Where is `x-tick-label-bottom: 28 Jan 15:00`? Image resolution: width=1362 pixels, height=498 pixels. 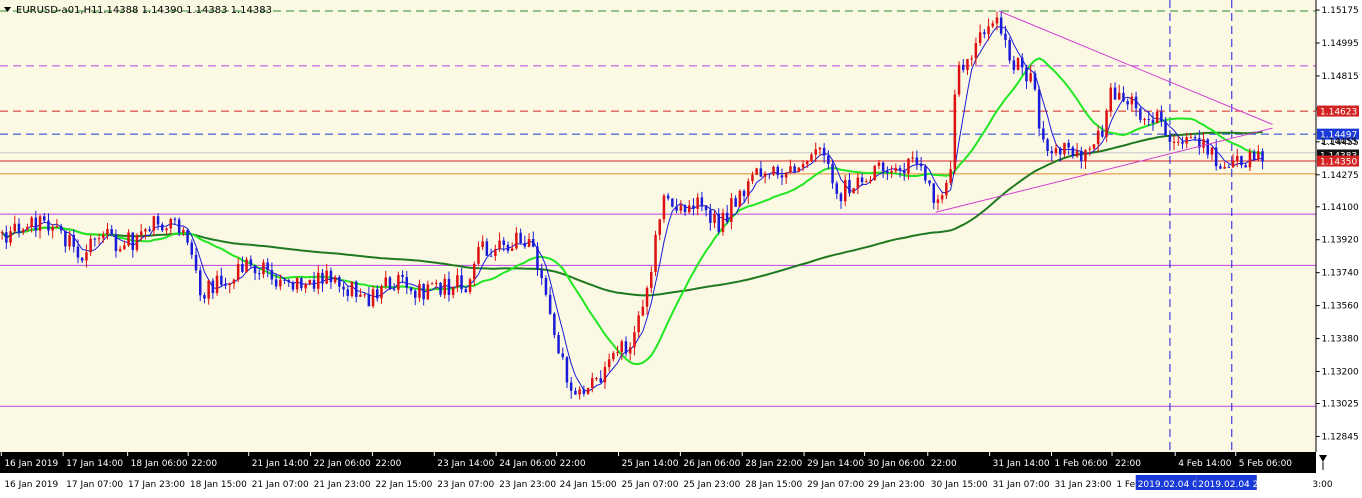 x-tick-label-bottom: 28 Jan 15:00 is located at coordinates (773, 485).